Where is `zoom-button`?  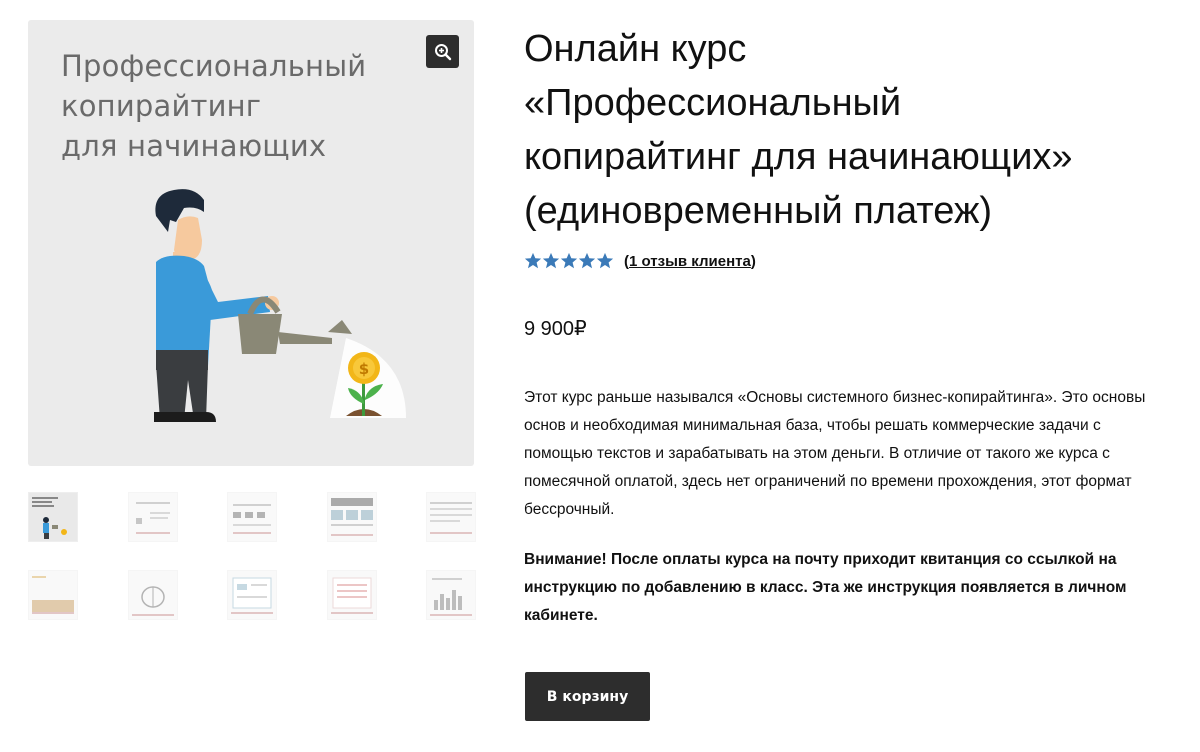
zoom-button is located at coordinates (442, 51).